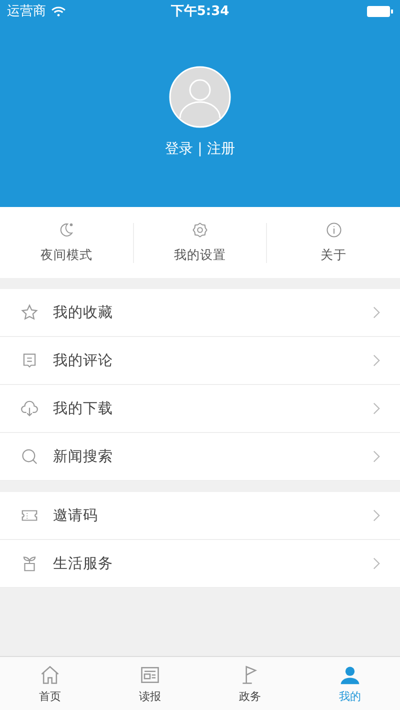 The image size is (400, 710). Describe the element at coordinates (333, 242) in the screenshot. I see `quick-action-button: 关于` at that location.